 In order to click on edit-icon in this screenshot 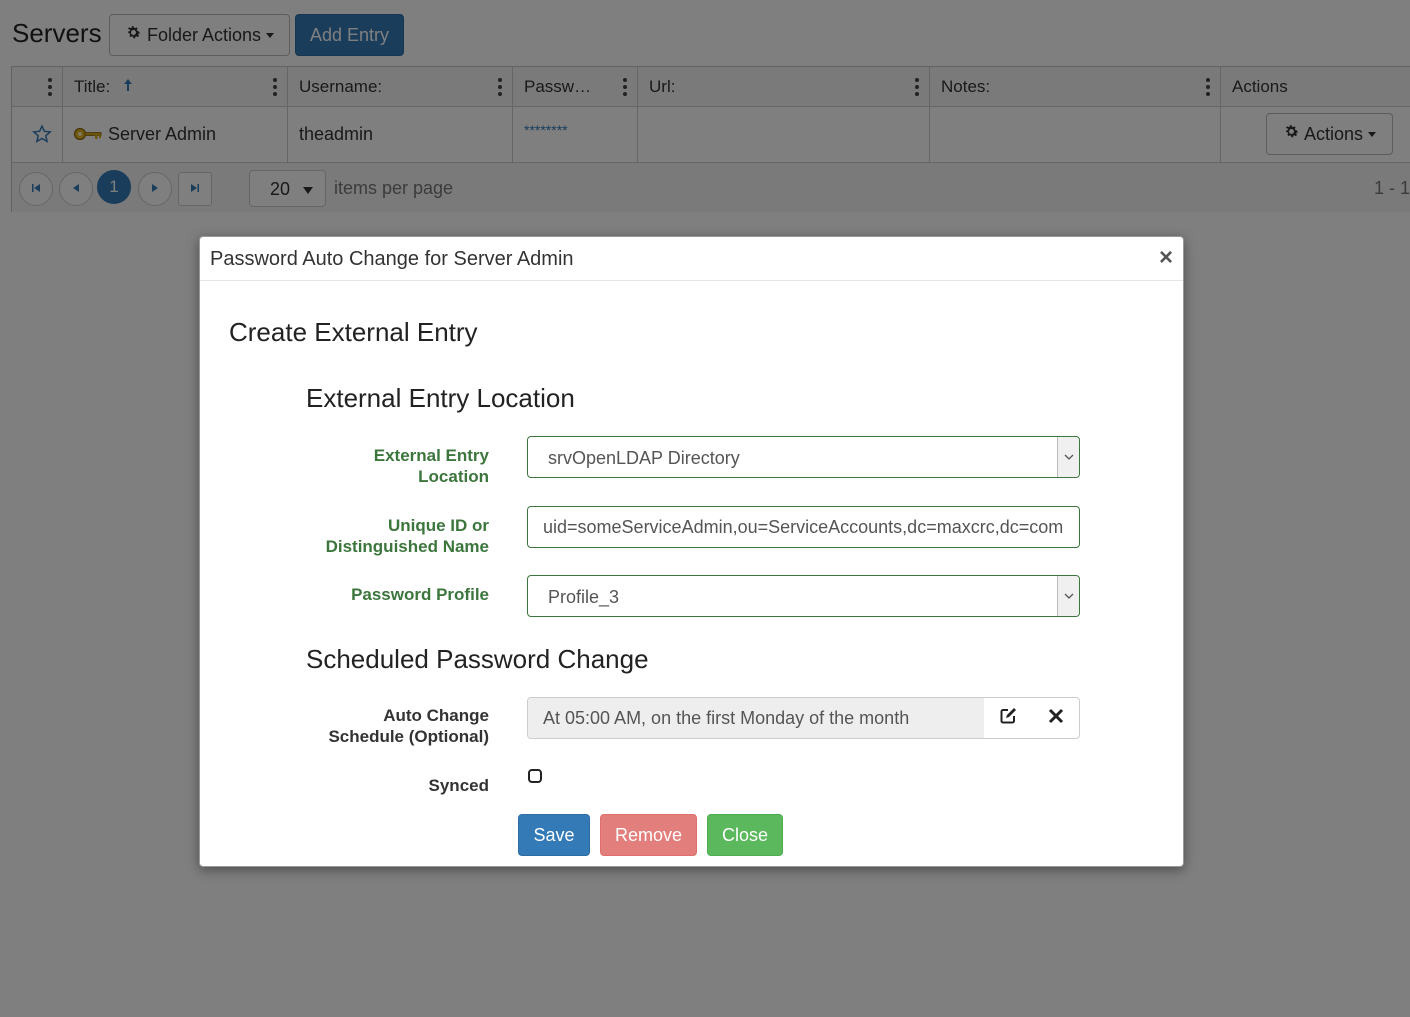, I will do `click(1008, 718)`.